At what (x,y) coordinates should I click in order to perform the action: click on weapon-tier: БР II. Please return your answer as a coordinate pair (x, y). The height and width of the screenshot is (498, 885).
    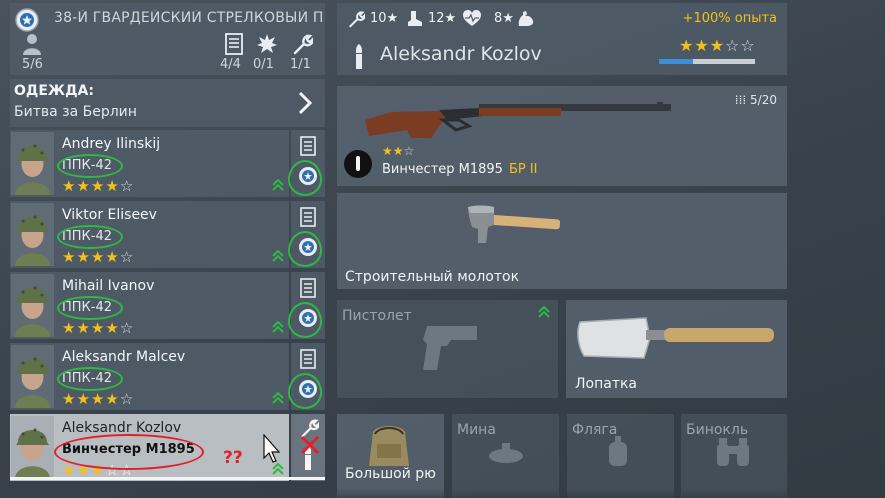
    Looking at the image, I should click on (523, 169).